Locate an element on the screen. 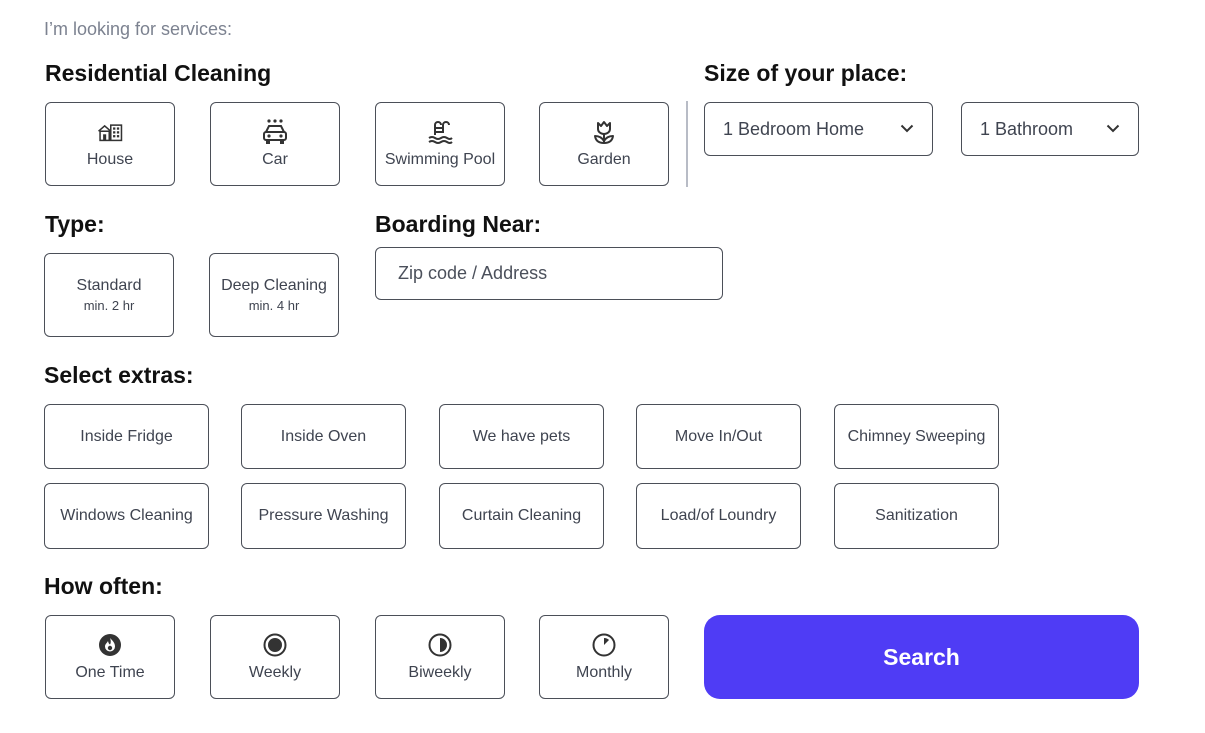 The height and width of the screenshot is (733, 1205). frequency-option-biweekly: Biweekly is located at coordinates (440, 657).